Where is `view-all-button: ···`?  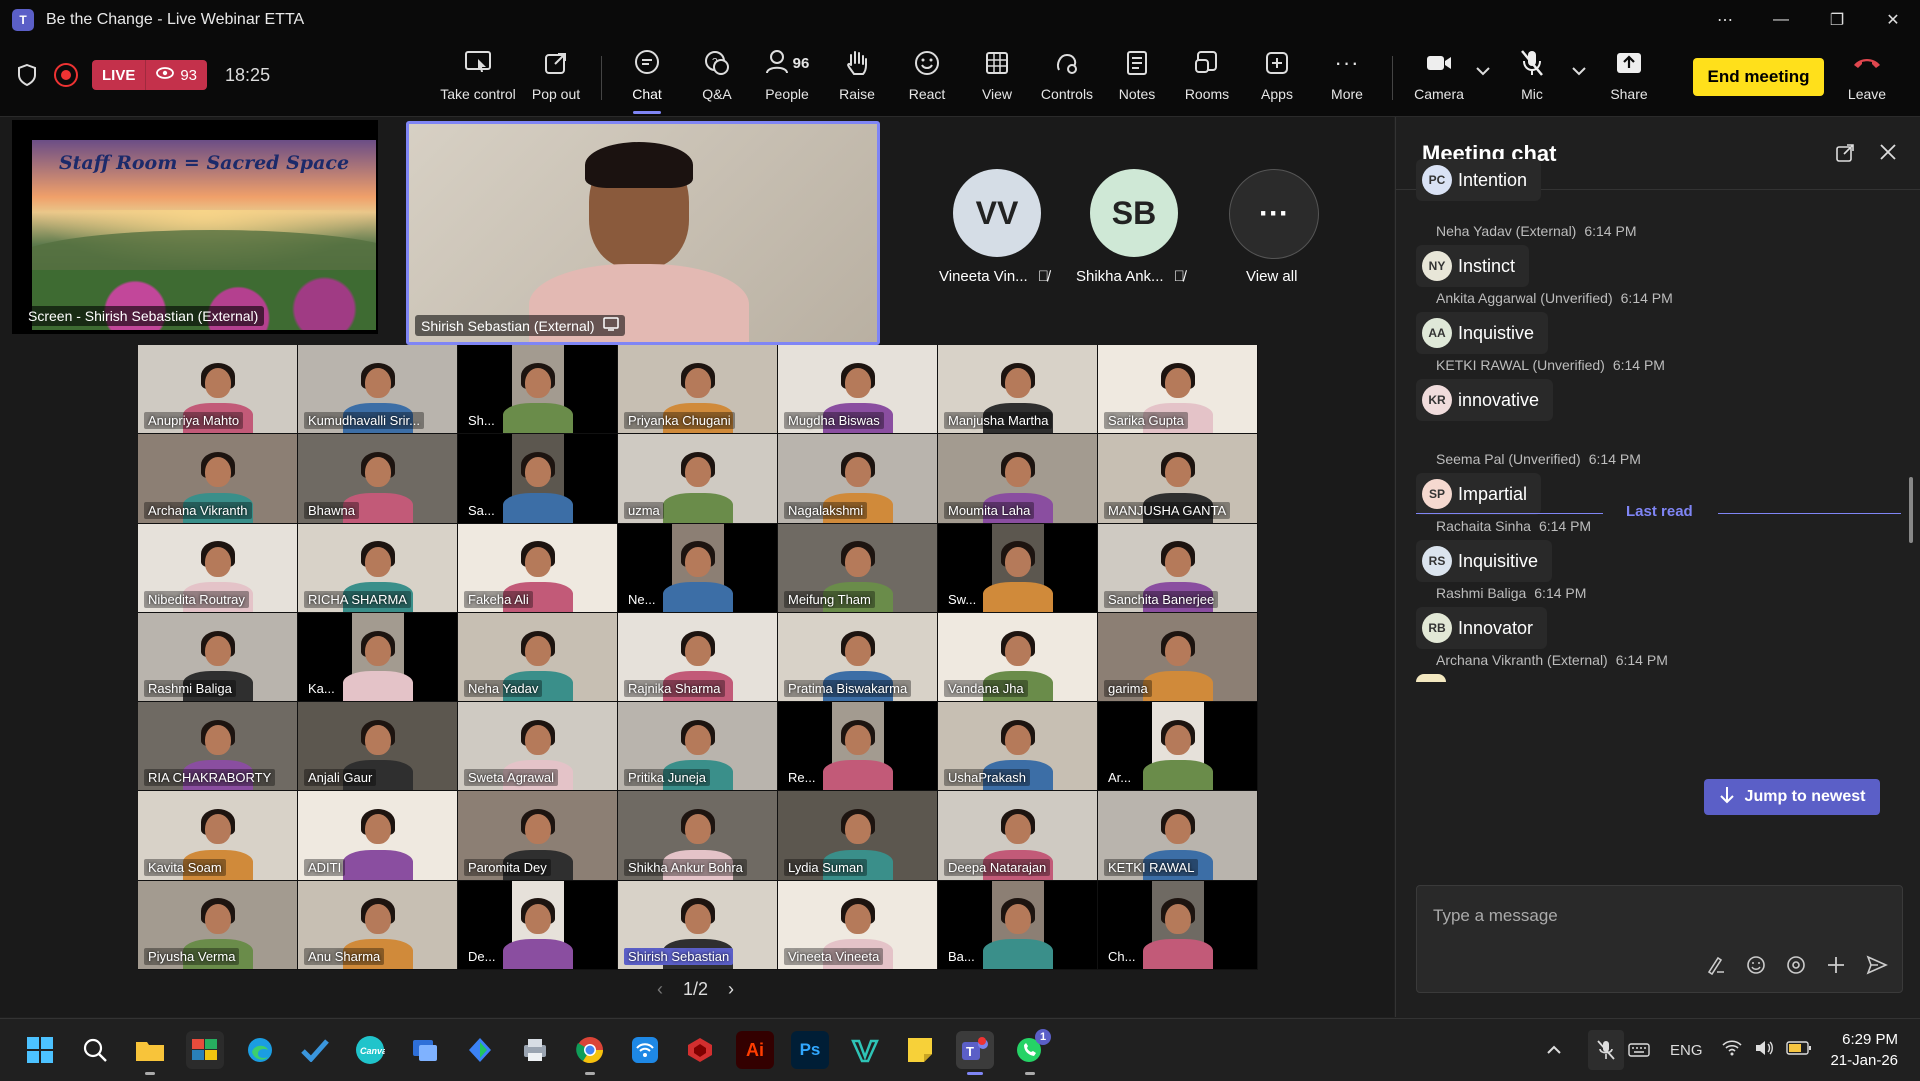 view-all-button: ··· is located at coordinates (1274, 214).